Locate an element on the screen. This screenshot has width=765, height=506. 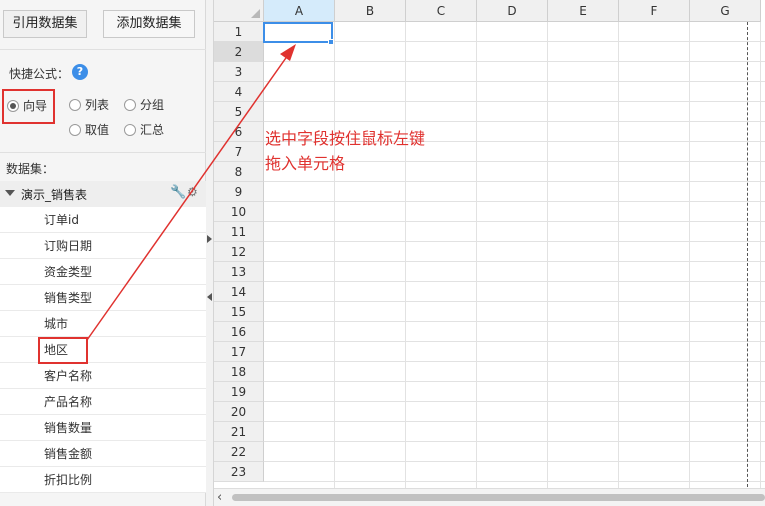
column-header: E is located at coordinates (583, 11).